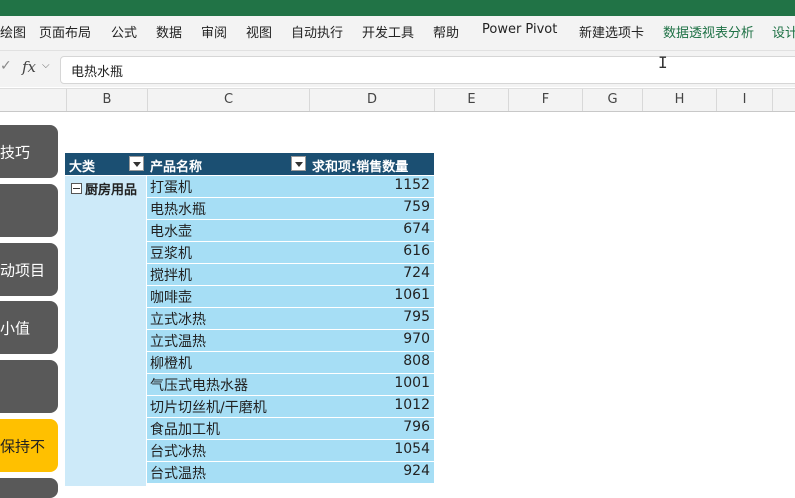 Image resolution: width=795 pixels, height=498 pixels. What do you see at coordinates (708, 31) in the screenshot?
I see `tab-pivot-analyze: 数据透视表分析` at bounding box center [708, 31].